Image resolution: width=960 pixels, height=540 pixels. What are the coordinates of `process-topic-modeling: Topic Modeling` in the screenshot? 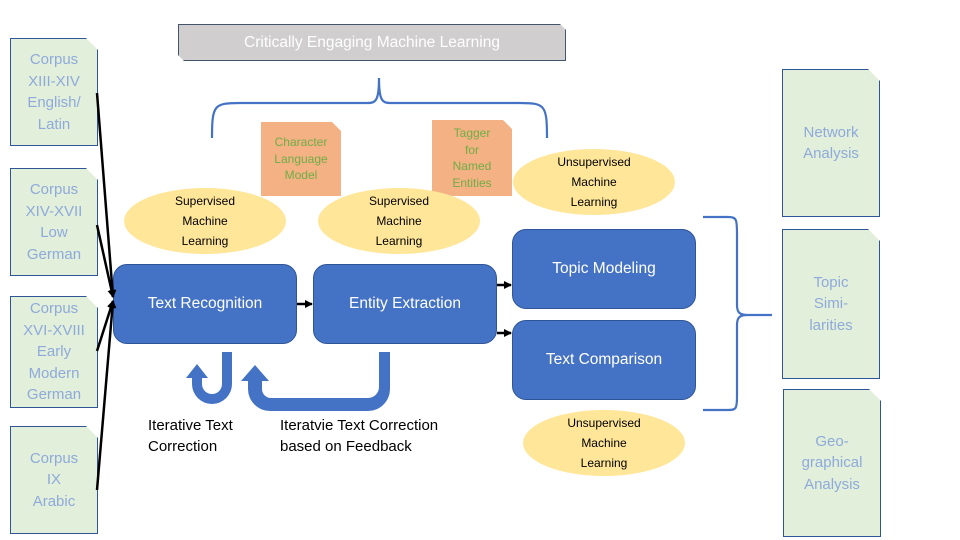 It's located at (604, 269).